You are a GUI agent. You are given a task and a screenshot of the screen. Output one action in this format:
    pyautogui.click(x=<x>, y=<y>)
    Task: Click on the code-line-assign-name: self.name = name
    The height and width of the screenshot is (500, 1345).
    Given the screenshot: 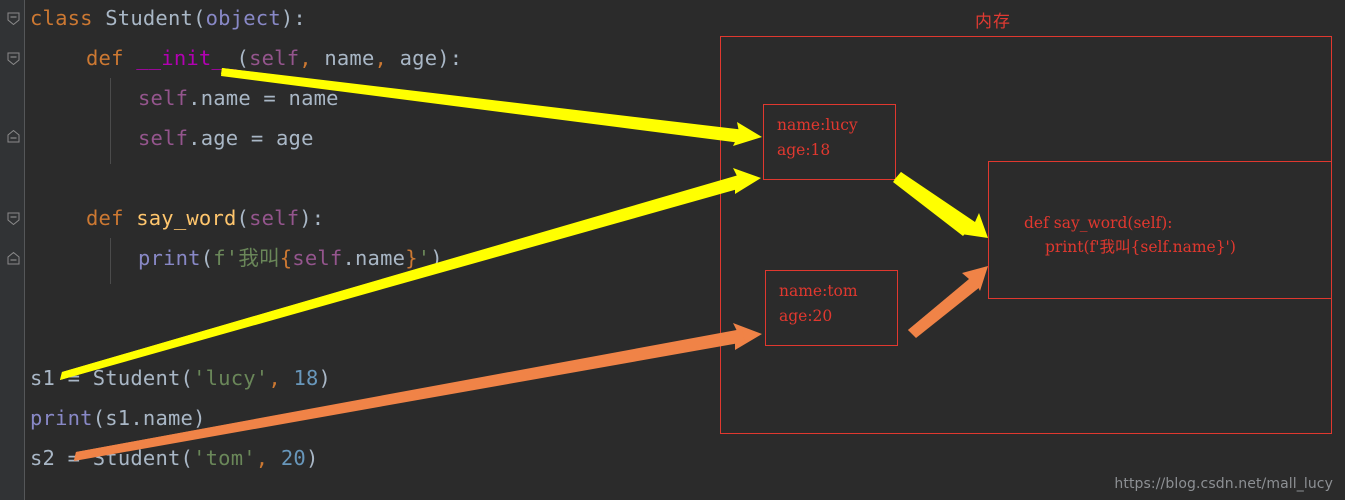 What is the action you would take?
    pyautogui.click(x=238, y=98)
    